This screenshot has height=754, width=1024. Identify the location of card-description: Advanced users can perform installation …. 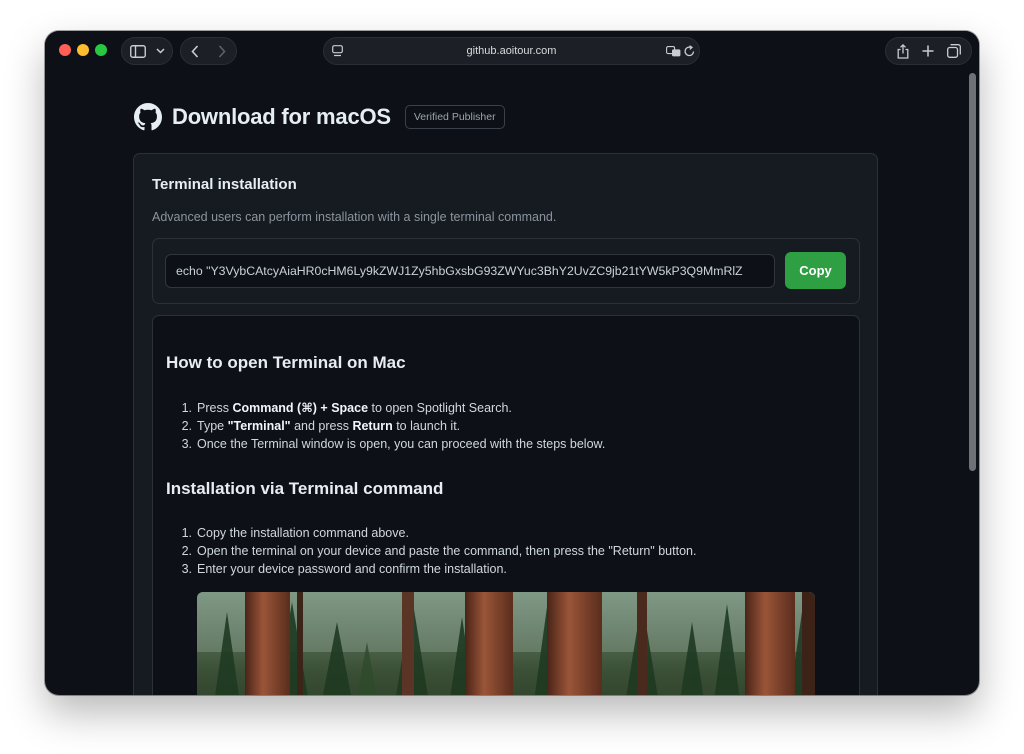
(354, 217).